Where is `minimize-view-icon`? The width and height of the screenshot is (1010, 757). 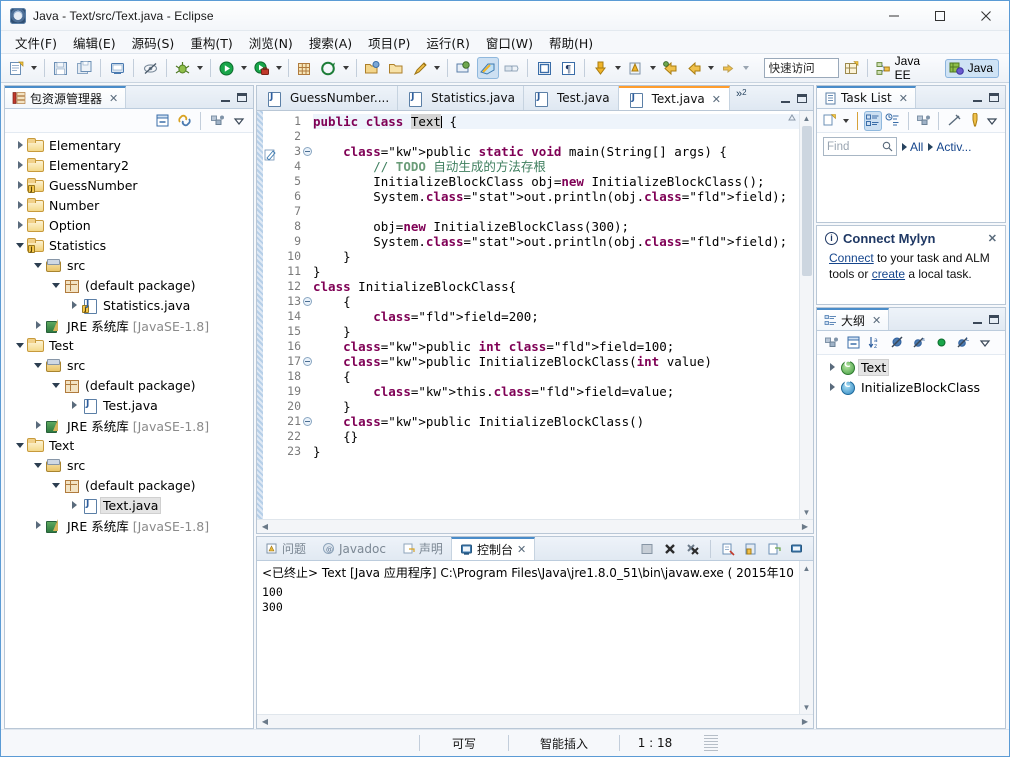
minimize-view-icon is located at coordinates (785, 98).